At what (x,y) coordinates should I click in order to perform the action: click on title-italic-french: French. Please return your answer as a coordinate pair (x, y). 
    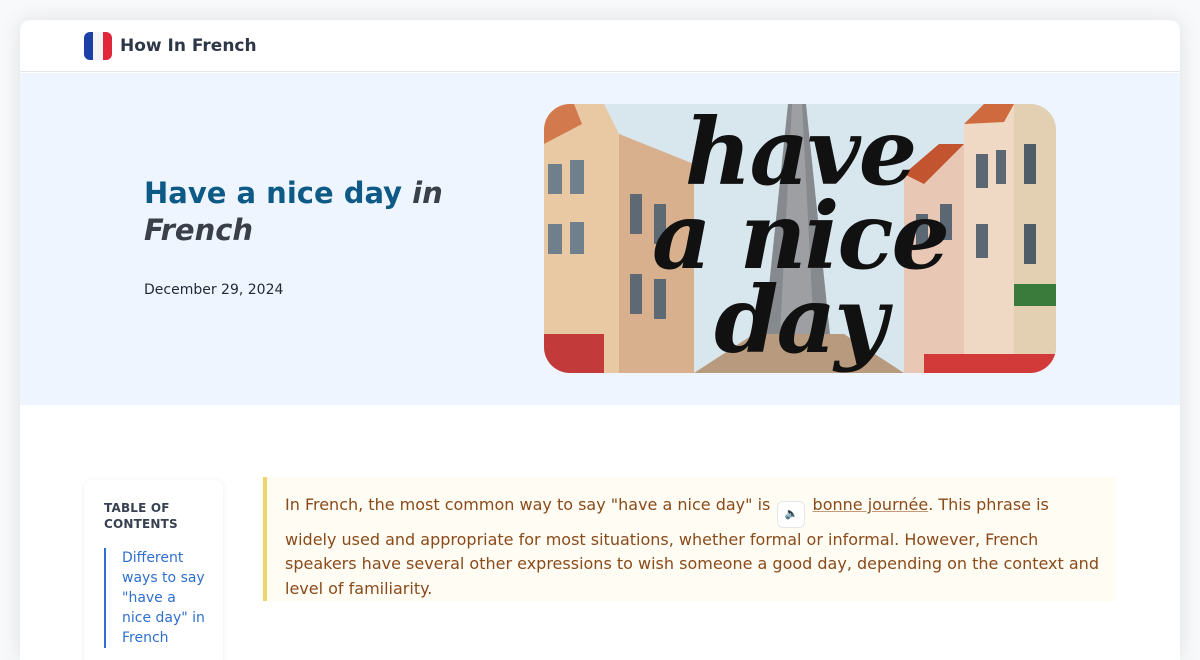
    Looking at the image, I should click on (199, 230).